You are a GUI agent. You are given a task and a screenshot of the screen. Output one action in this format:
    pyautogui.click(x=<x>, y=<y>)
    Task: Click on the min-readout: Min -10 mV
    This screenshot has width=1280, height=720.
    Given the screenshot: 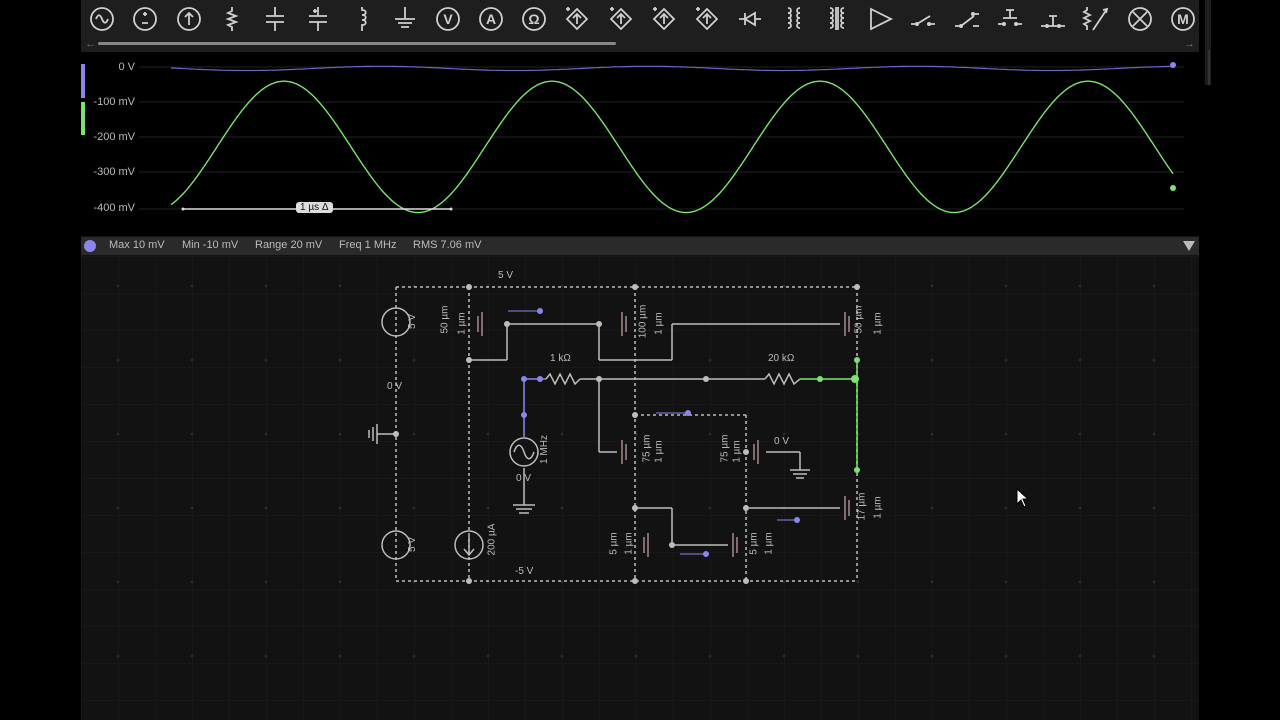 What is the action you would take?
    pyautogui.click(x=210, y=245)
    